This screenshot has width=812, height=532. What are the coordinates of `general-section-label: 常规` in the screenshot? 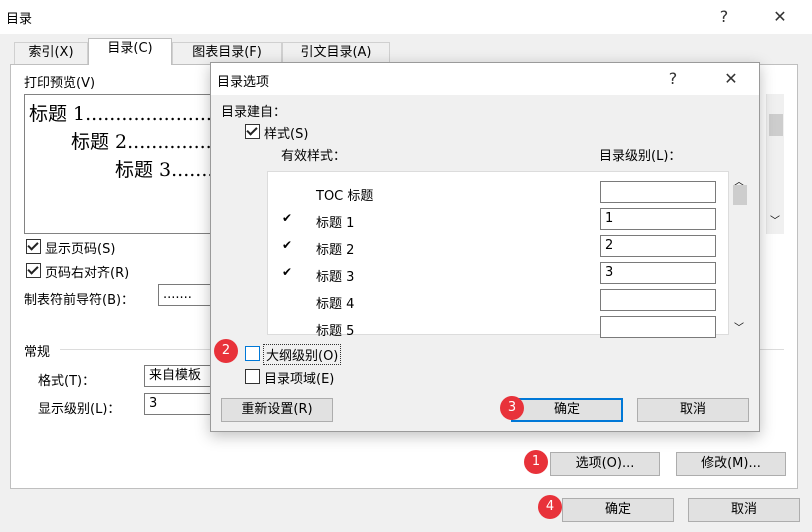 It's located at (37, 352).